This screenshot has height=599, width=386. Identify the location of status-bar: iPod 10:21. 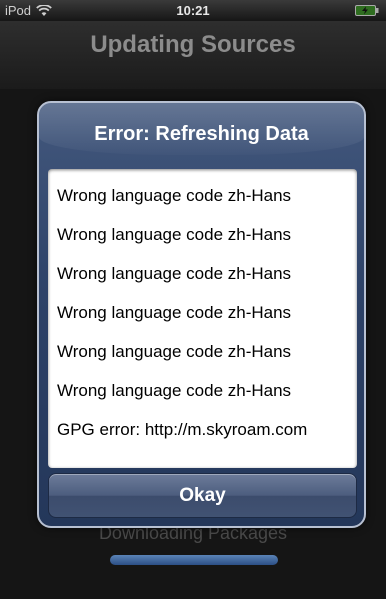
(193, 10).